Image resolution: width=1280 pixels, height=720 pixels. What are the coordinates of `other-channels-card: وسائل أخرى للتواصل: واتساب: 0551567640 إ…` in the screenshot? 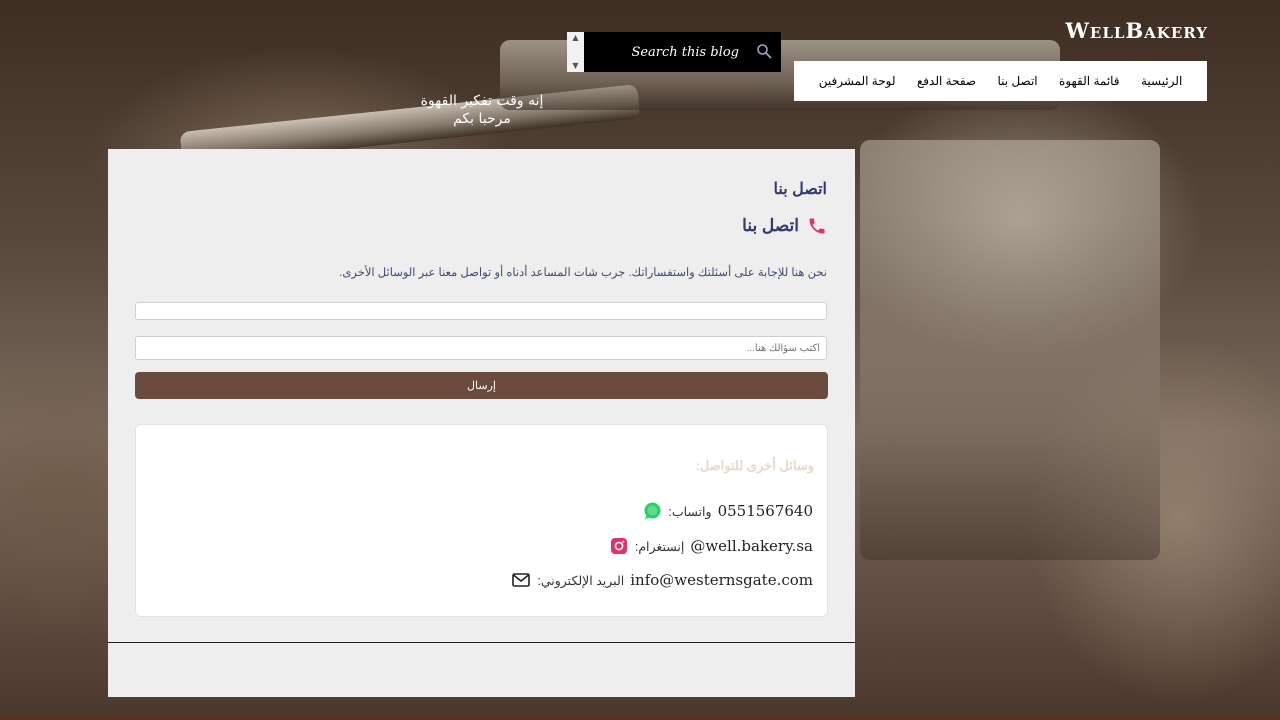 It's located at (481, 520).